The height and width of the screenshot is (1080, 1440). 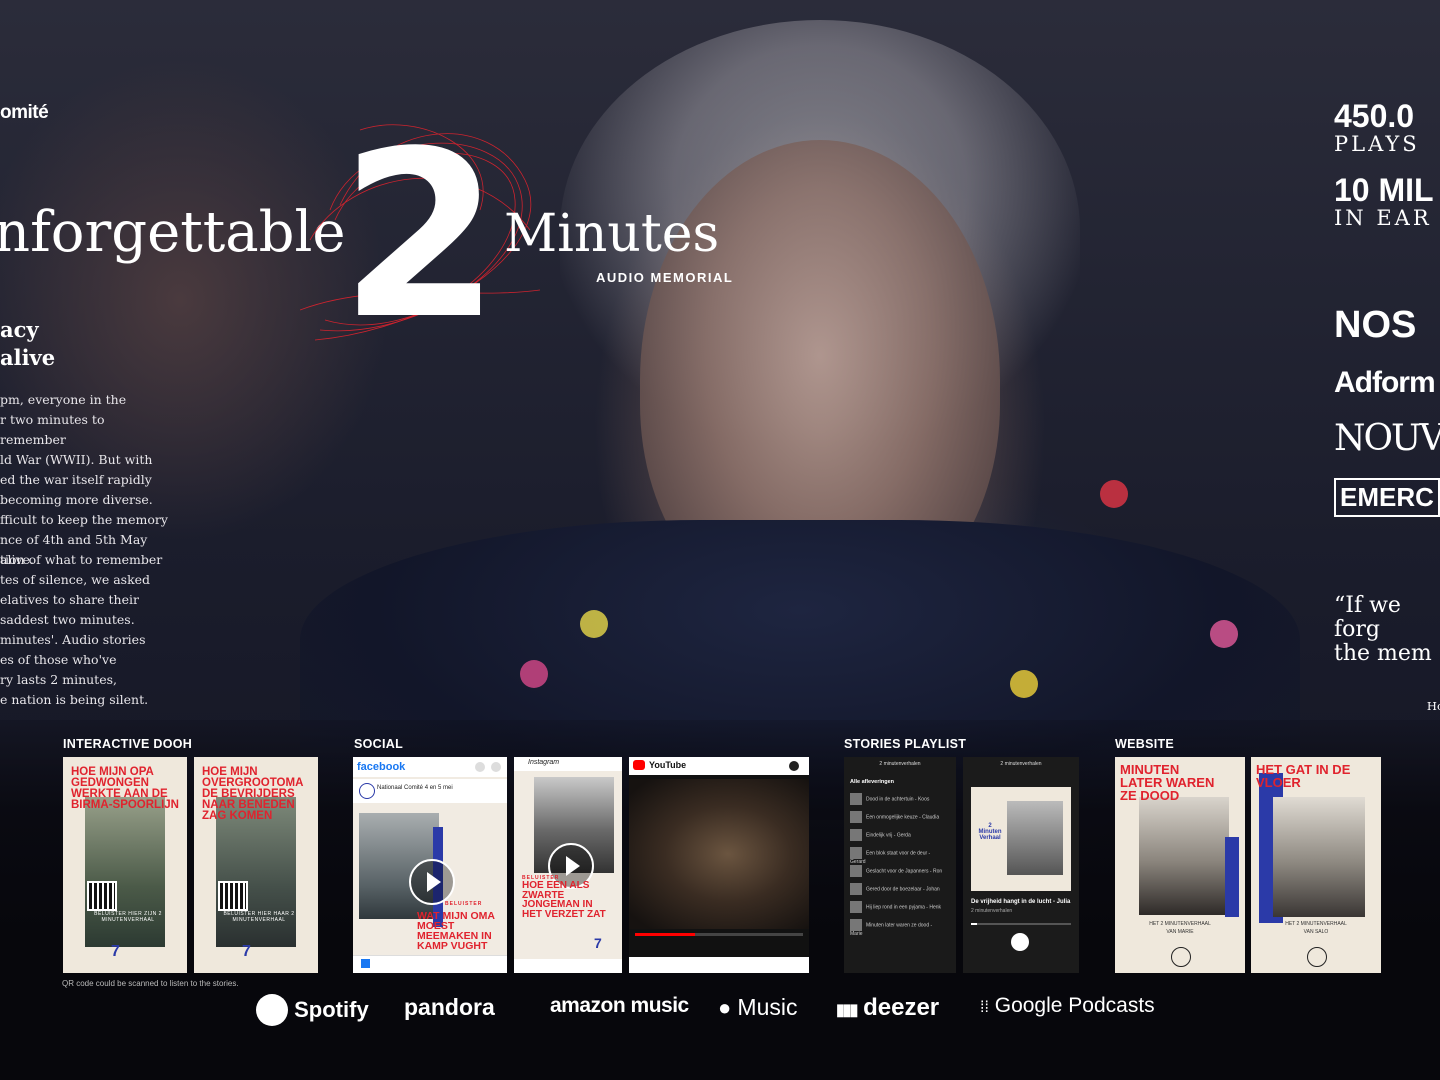 What do you see at coordinates (992, 911) in the screenshot?
I see `track-artist: 2 minutenverhalen` at bounding box center [992, 911].